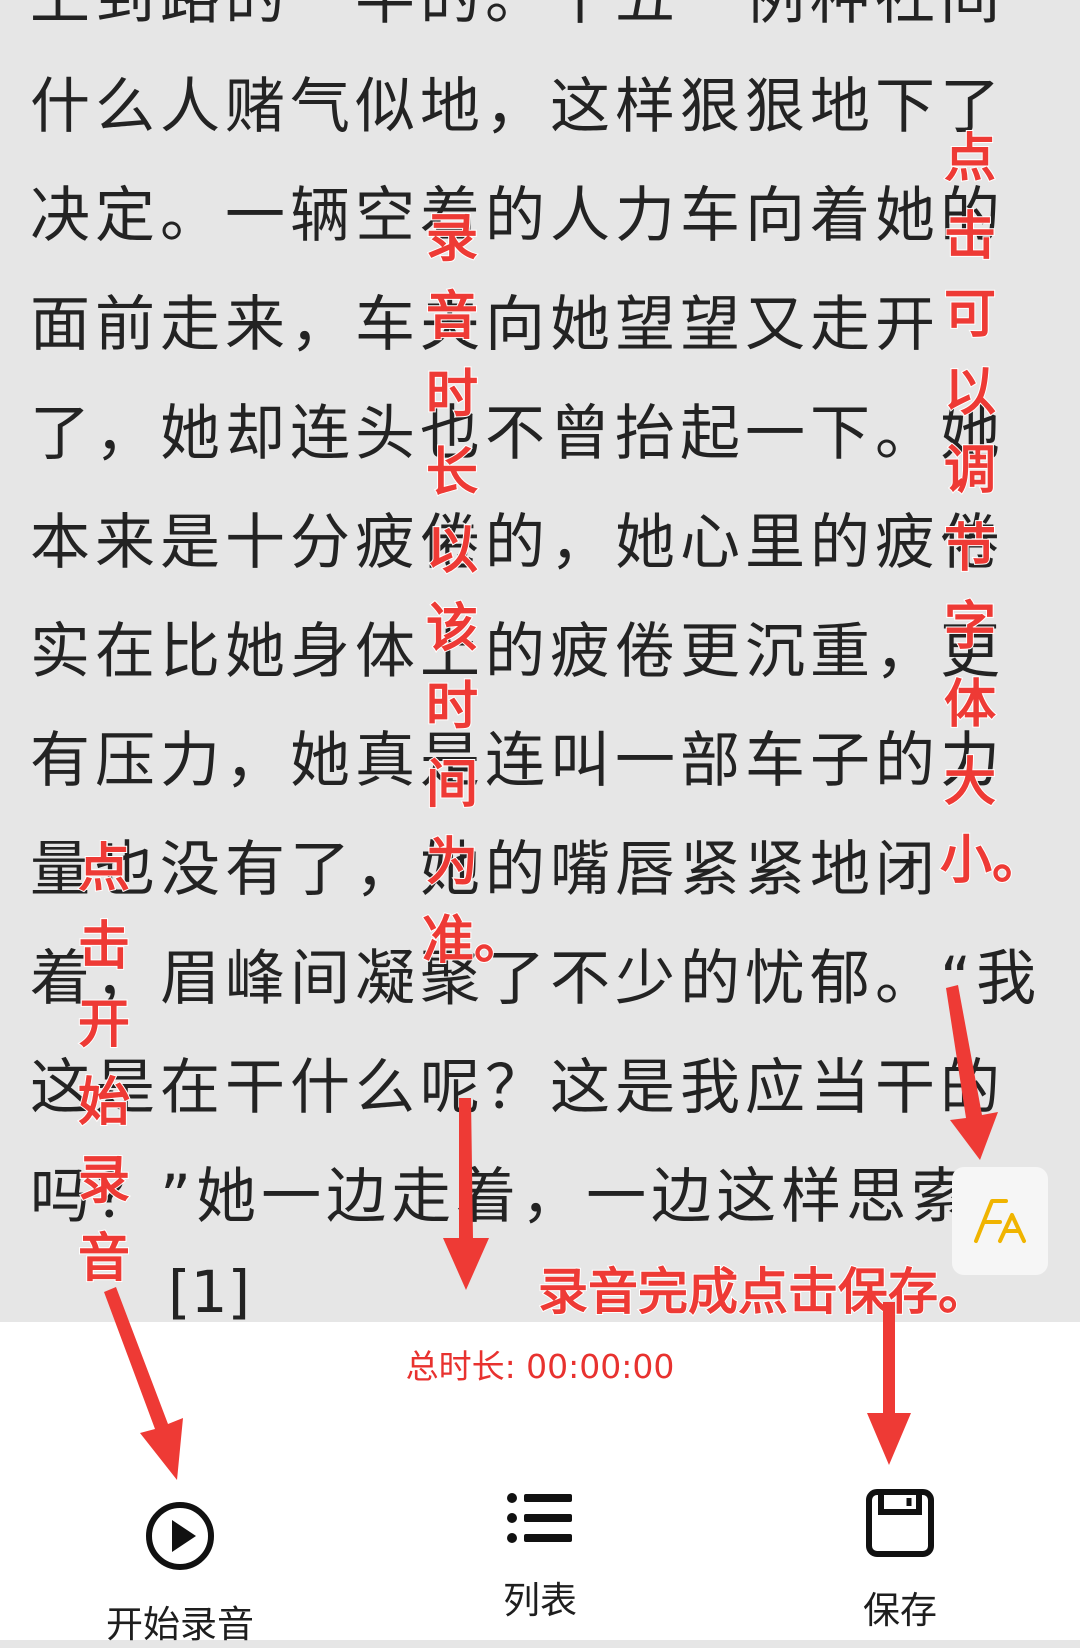 Image resolution: width=1080 pixels, height=1648 pixels. Describe the element at coordinates (517, 652) in the screenshot. I see `story-line: 实在比她身体上的疲倦更沉重，更` at that location.